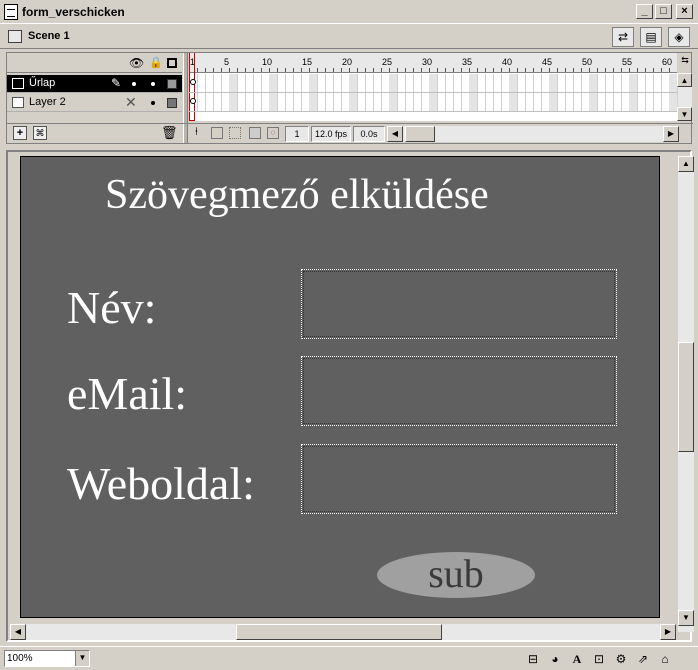  What do you see at coordinates (40, 133) in the screenshot?
I see `add-guide-layer-icon: ⌘` at bounding box center [40, 133].